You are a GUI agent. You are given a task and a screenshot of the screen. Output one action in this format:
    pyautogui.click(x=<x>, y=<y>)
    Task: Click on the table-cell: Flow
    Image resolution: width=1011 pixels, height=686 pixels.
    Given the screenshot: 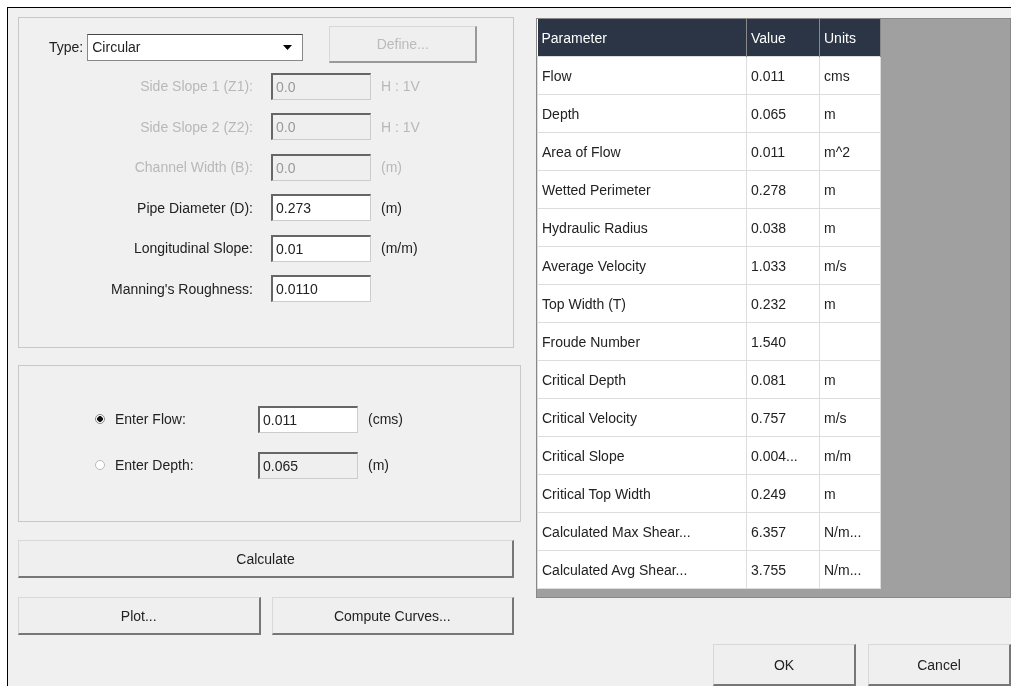 What is the action you would take?
    pyautogui.click(x=642, y=75)
    